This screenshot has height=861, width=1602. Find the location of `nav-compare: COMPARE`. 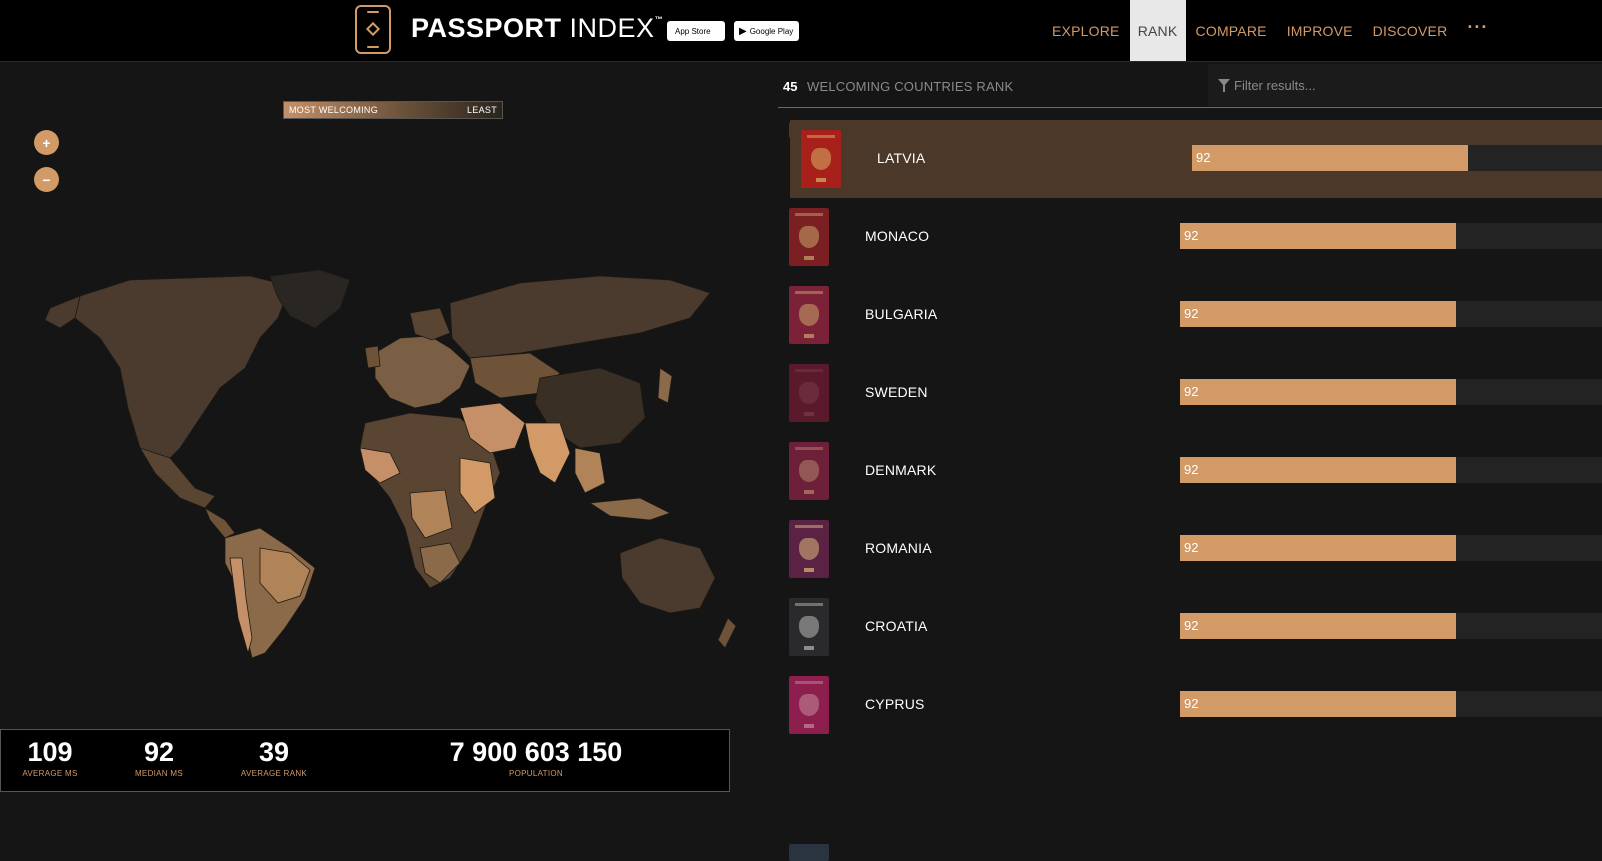

nav-compare: COMPARE is located at coordinates (1231, 30).